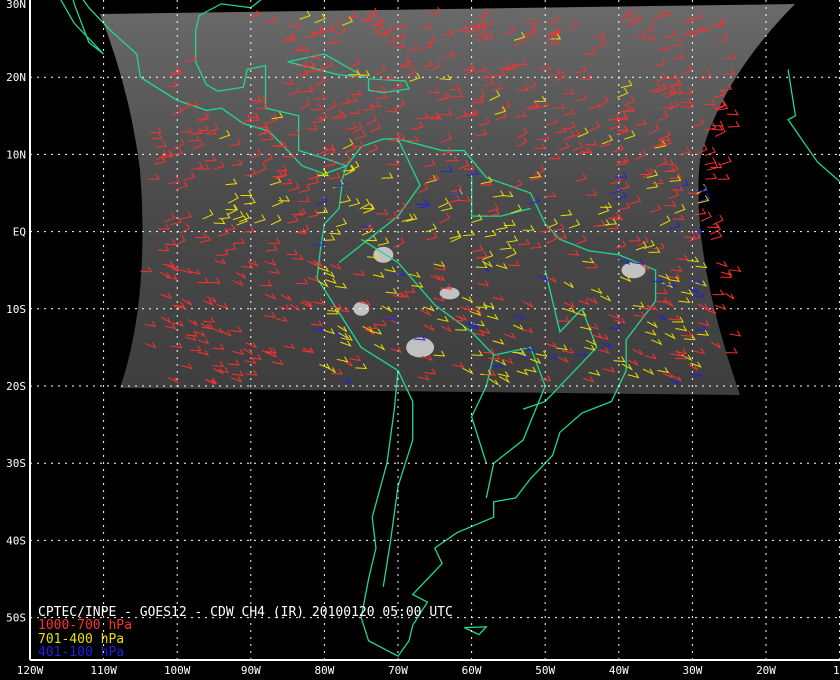 The image size is (840, 680). Describe the element at coordinates (16, 540) in the screenshot. I see `lat-label: 40S` at that location.